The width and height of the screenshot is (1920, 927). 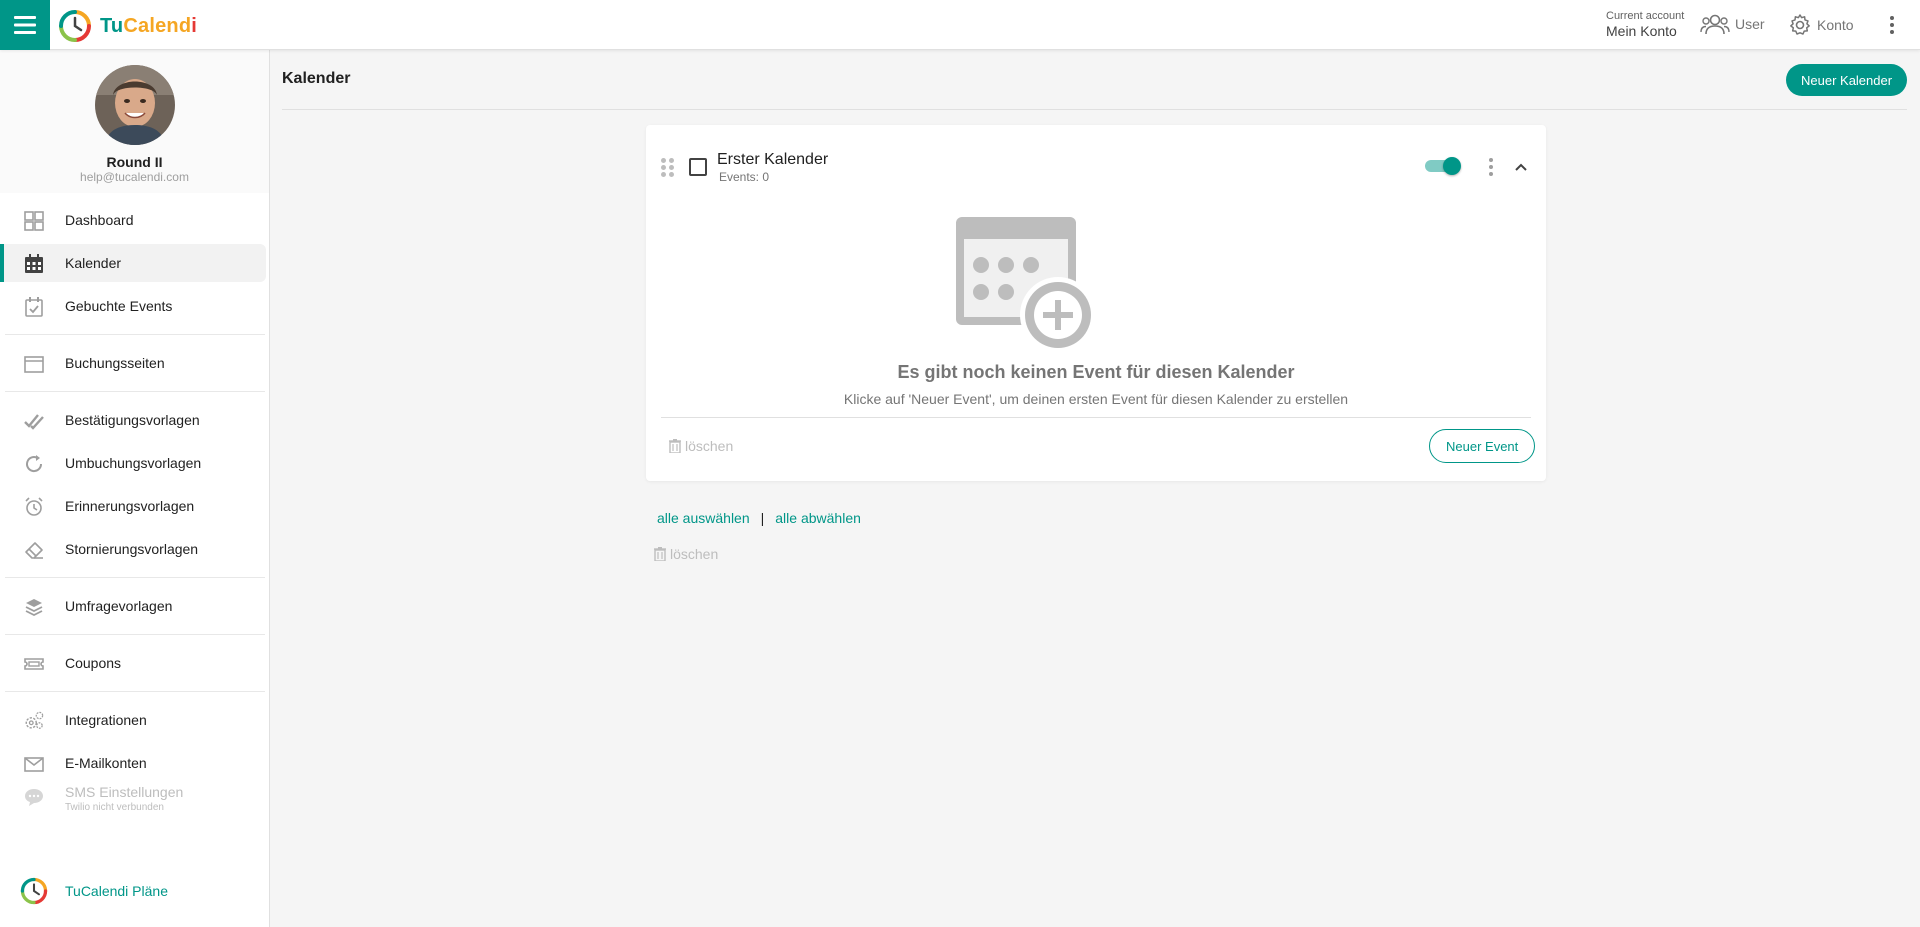 I want to click on sidebar-item-label: E-Mailkonten, so click(x=106, y=763).